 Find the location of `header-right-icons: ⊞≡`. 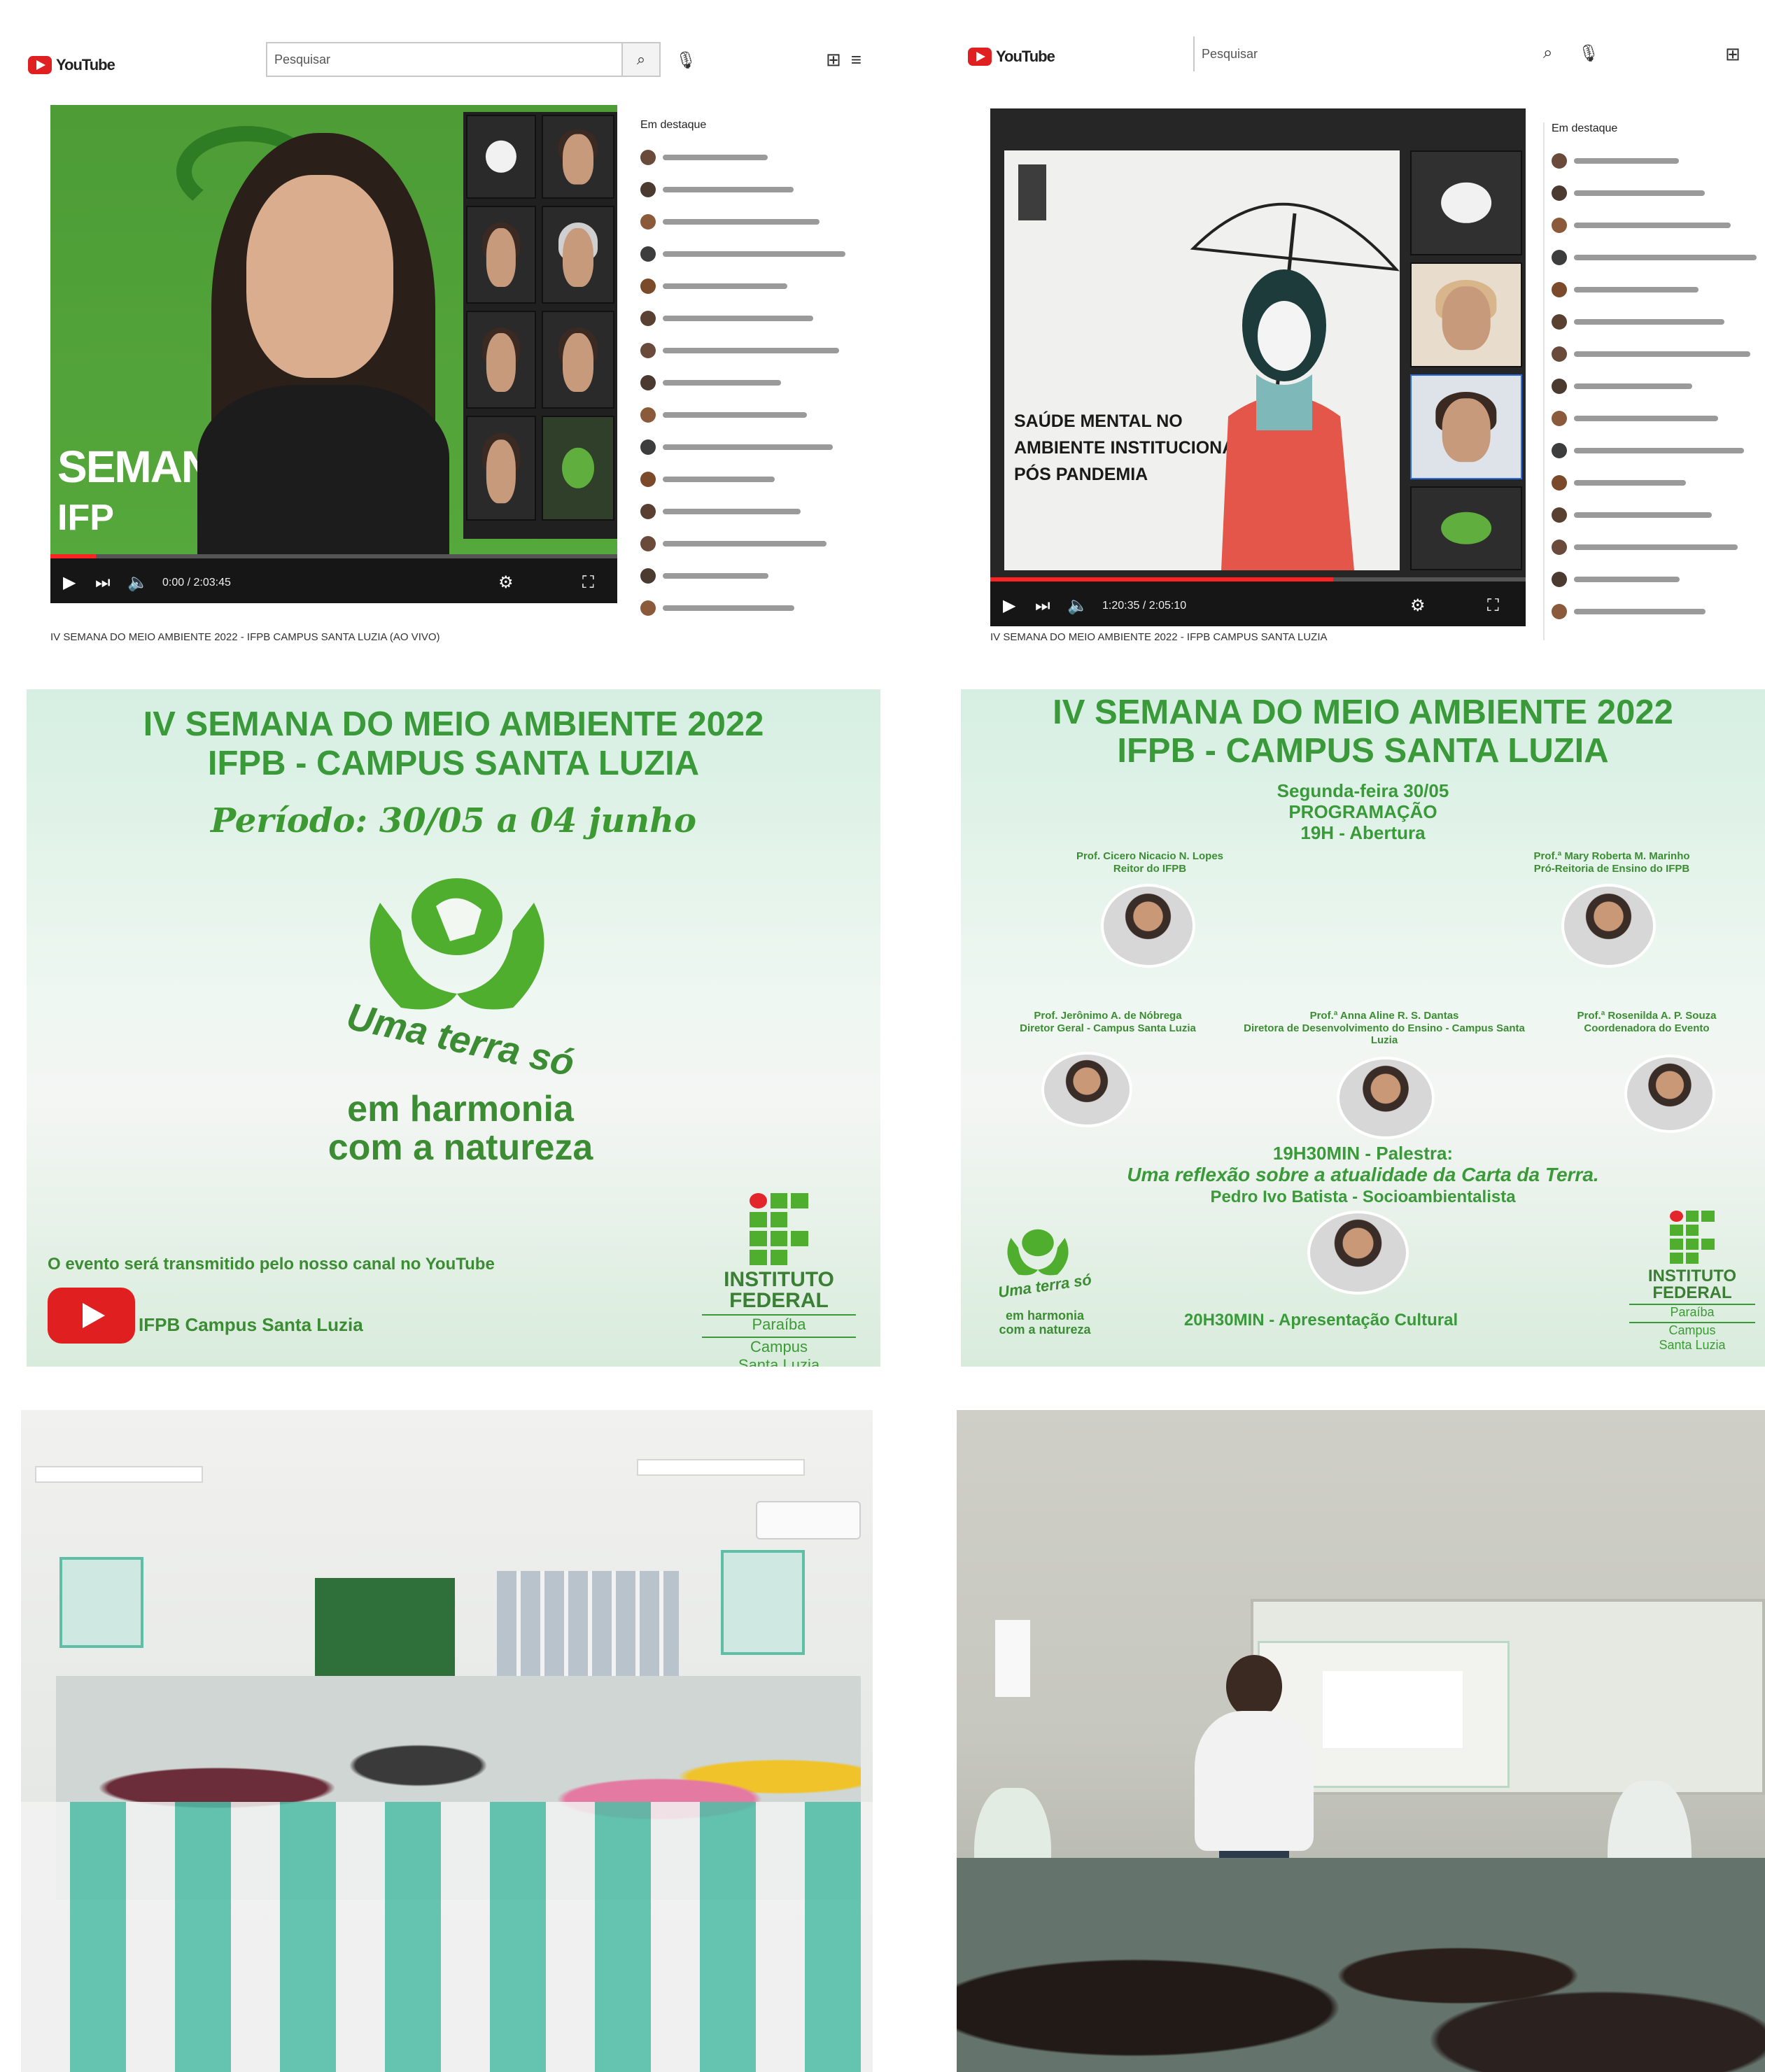

header-right-icons: ⊞≡ is located at coordinates (848, 60).